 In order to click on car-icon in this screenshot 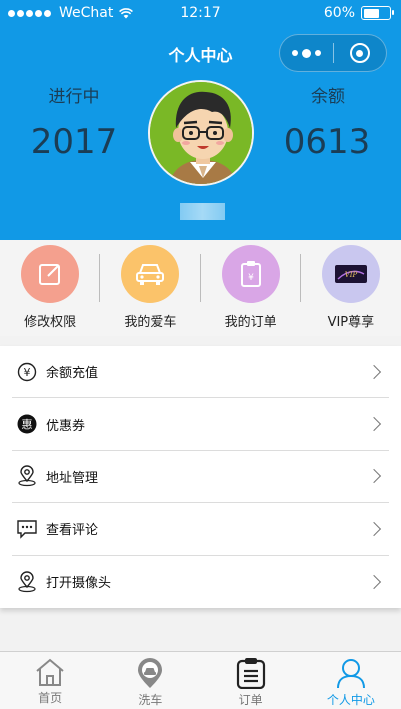, I will do `click(150, 274)`.